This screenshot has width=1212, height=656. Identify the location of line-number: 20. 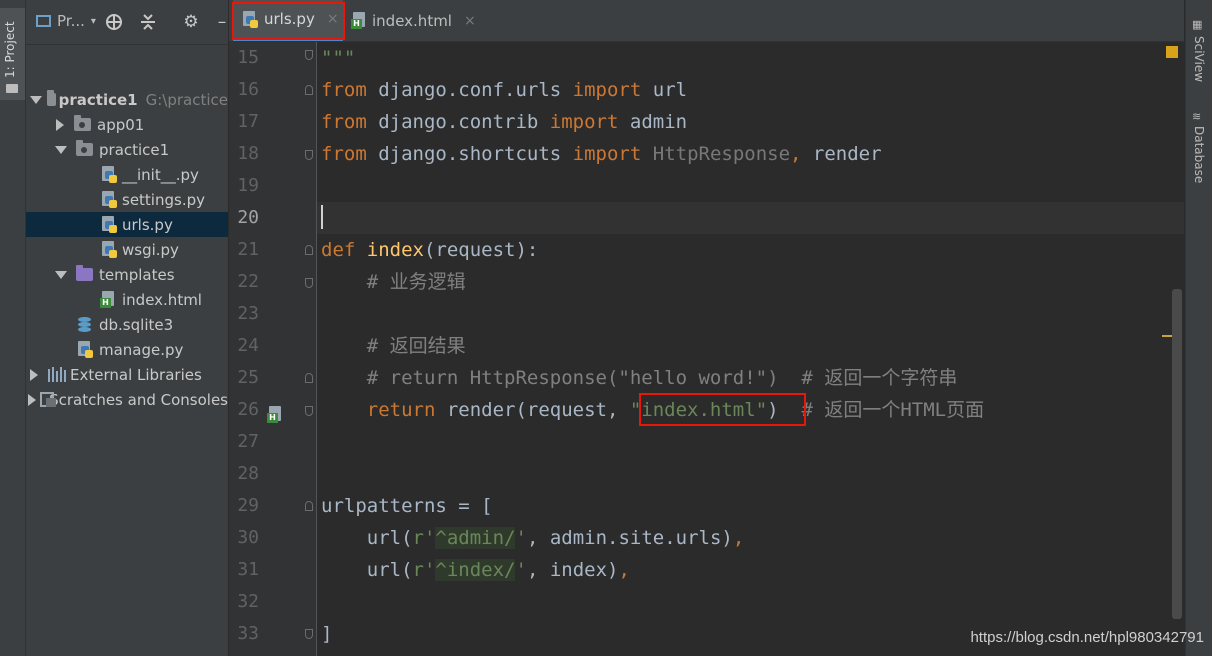
(248, 217).